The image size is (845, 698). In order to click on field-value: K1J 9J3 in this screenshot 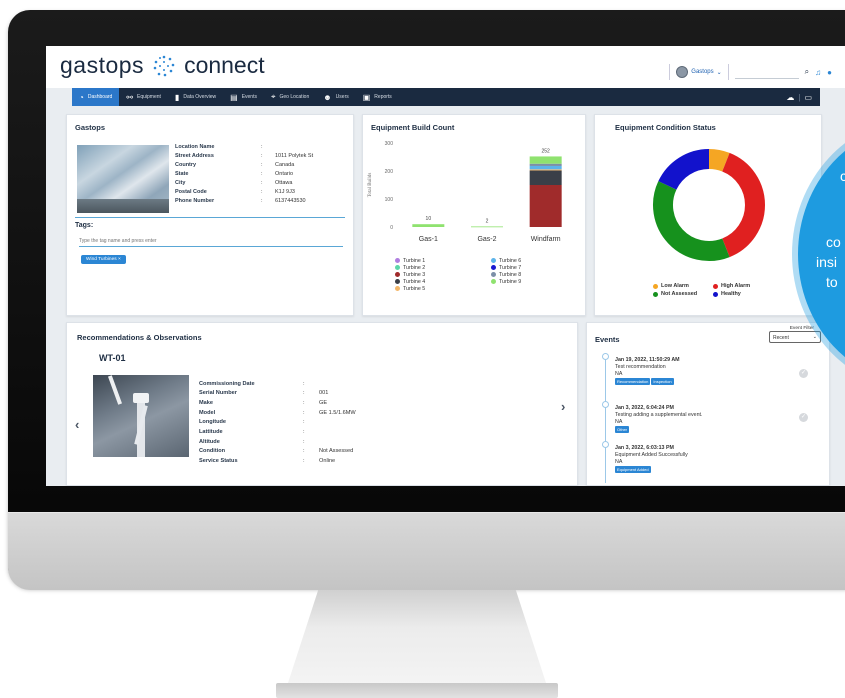, I will do `click(285, 191)`.